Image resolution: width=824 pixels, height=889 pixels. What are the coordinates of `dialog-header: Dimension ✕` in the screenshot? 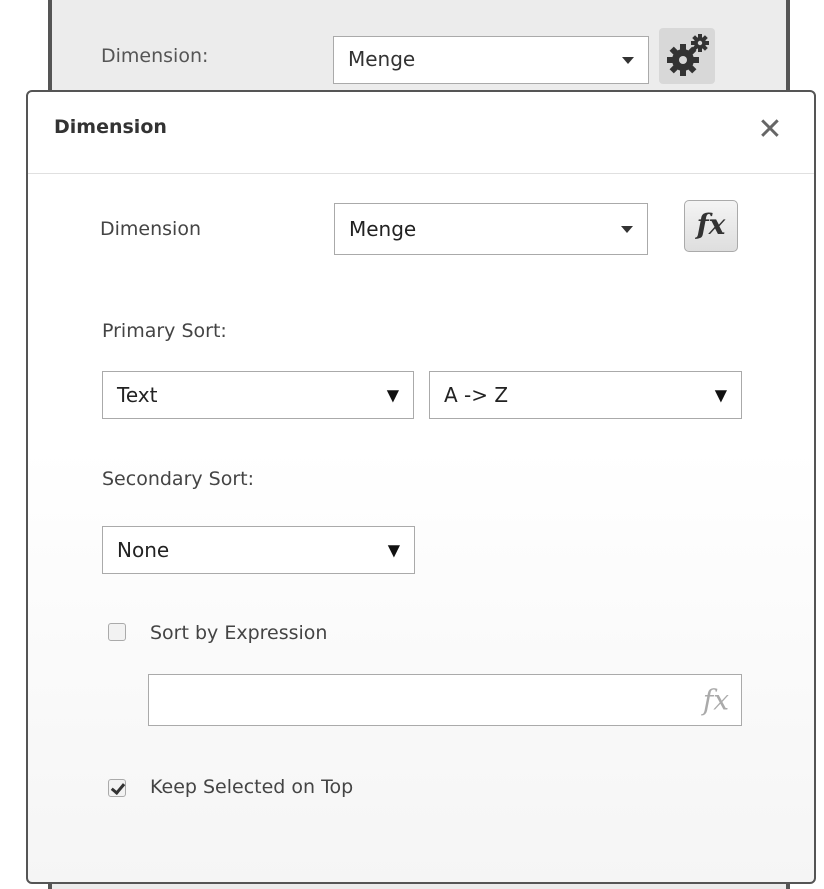 It's located at (421, 133).